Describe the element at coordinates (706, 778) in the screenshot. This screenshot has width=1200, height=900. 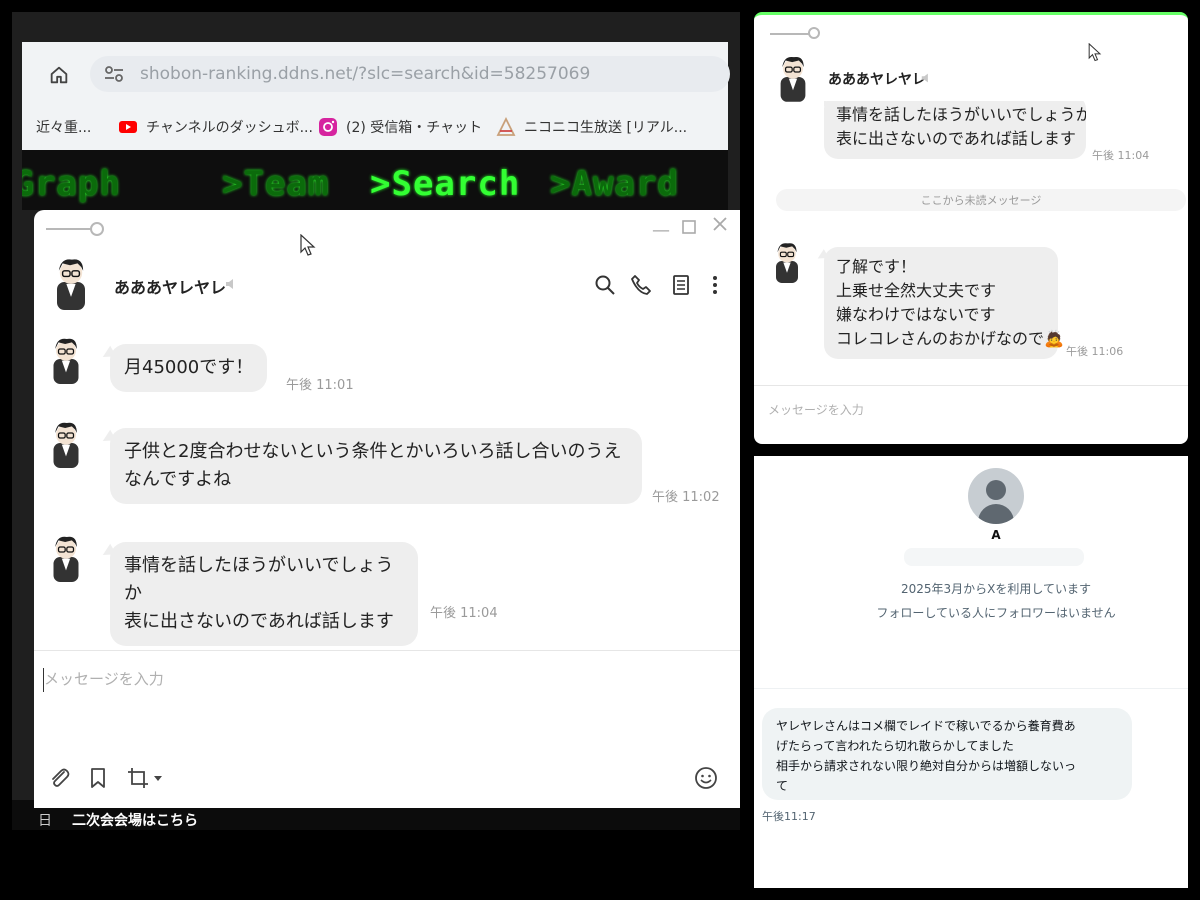
I see `emoji-icon` at that location.